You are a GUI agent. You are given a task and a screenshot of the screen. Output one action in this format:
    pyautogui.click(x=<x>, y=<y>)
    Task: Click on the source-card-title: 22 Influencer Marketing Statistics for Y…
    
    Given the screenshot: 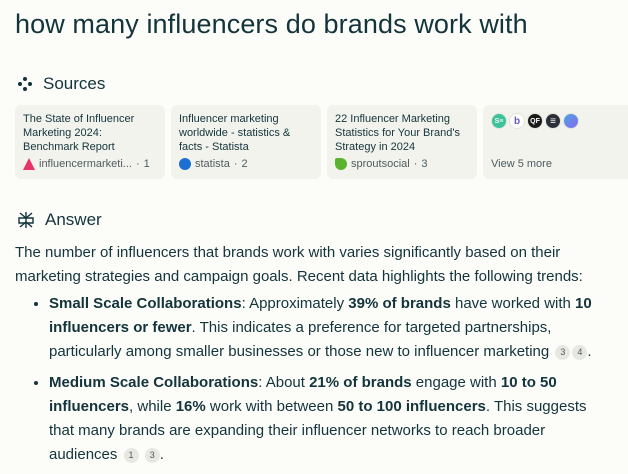 What is the action you would take?
    pyautogui.click(x=397, y=133)
    